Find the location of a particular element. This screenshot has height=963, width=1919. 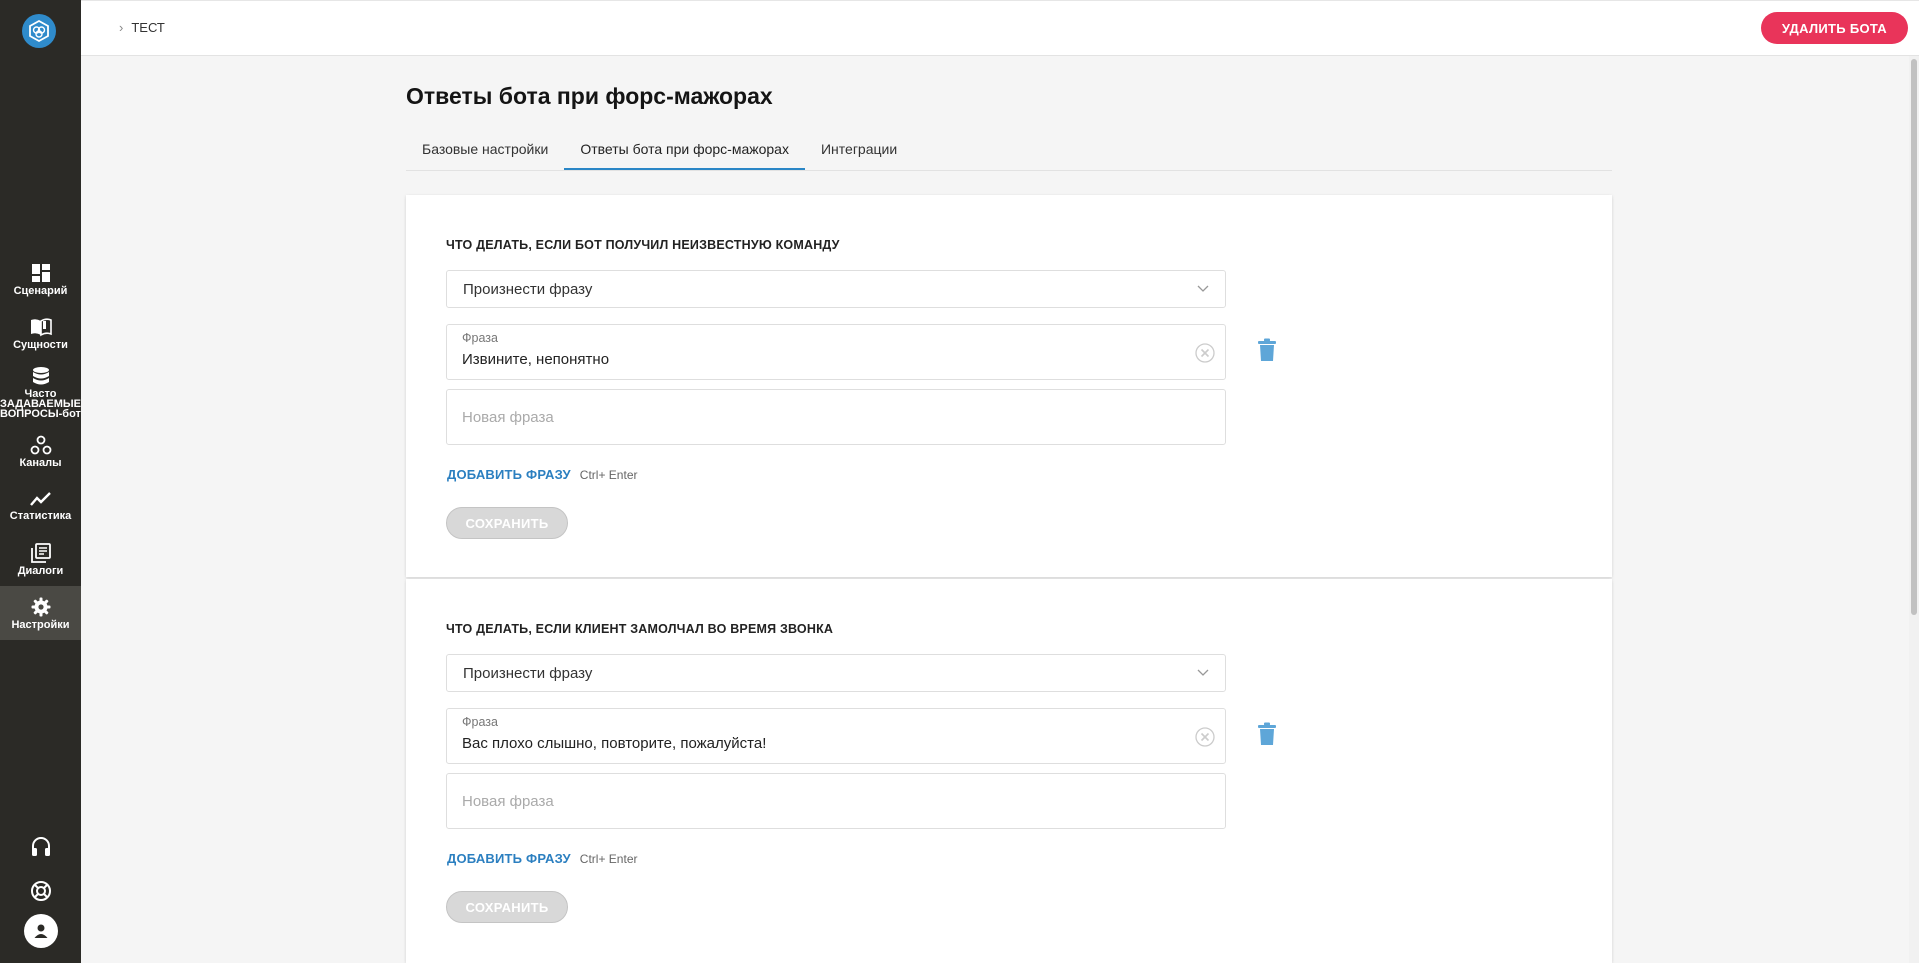

sidebar-item-label: Сценарий is located at coordinates (40, 290).